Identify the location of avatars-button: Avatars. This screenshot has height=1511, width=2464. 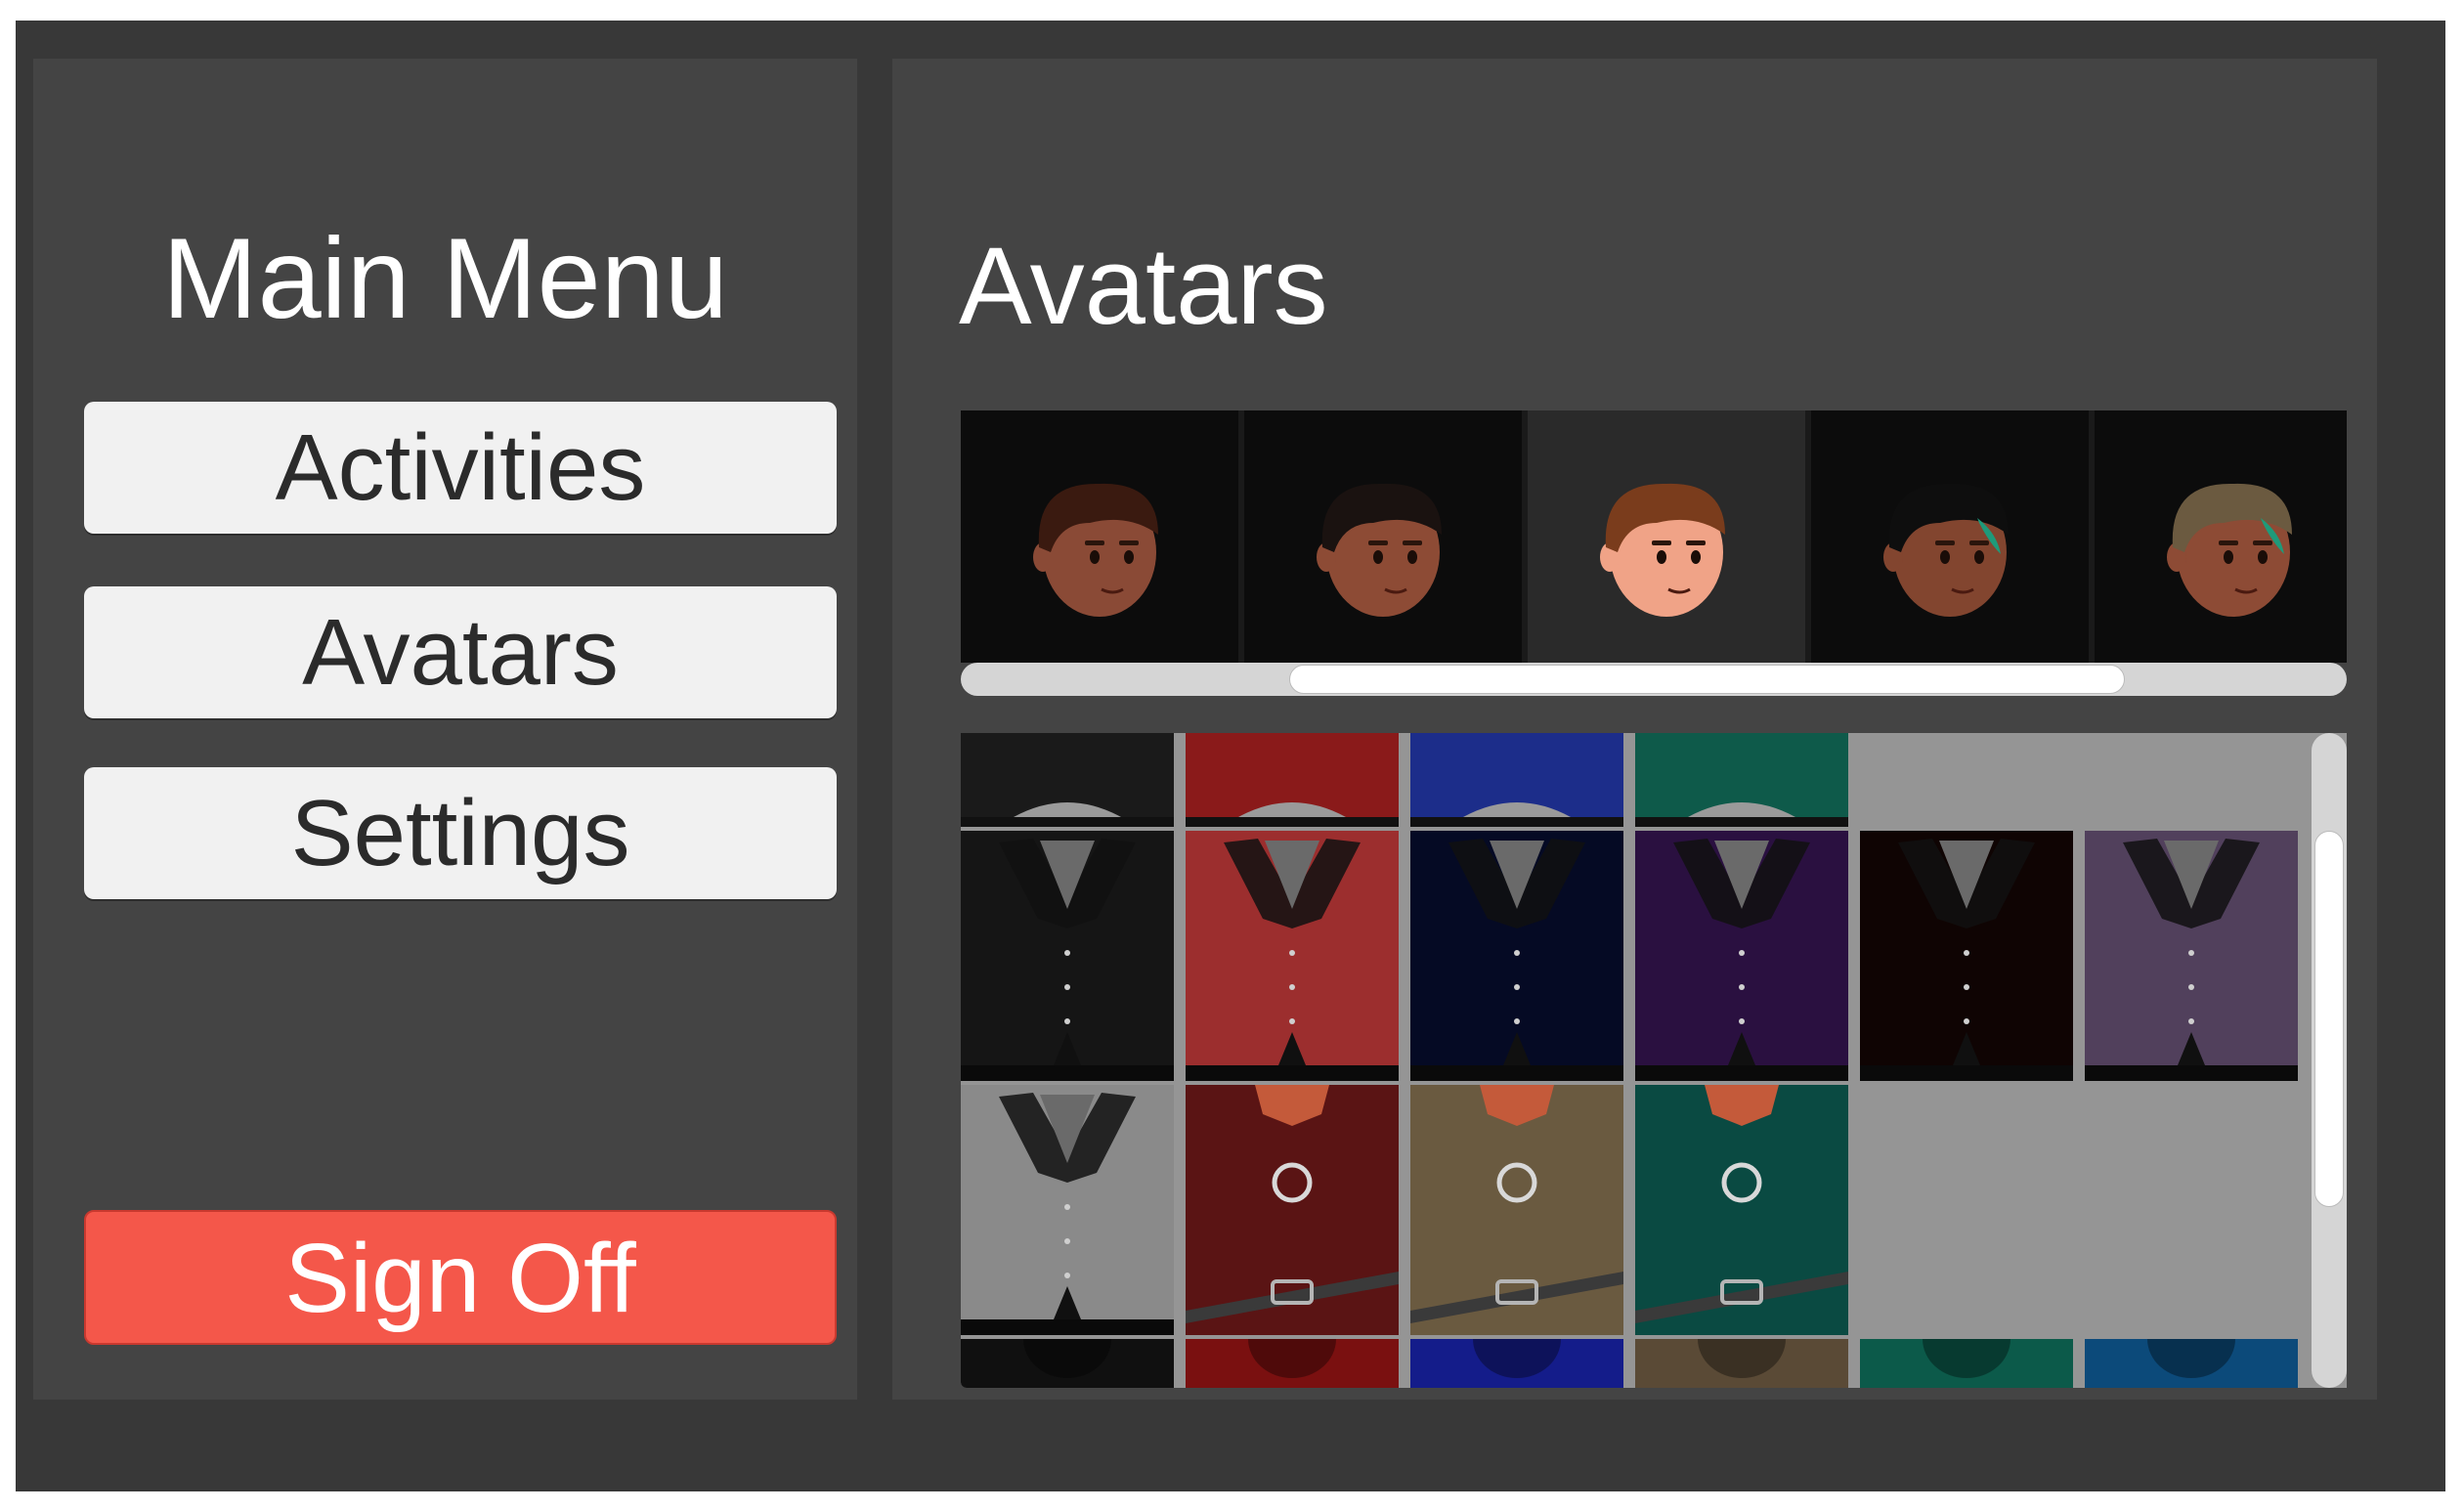
(460, 652).